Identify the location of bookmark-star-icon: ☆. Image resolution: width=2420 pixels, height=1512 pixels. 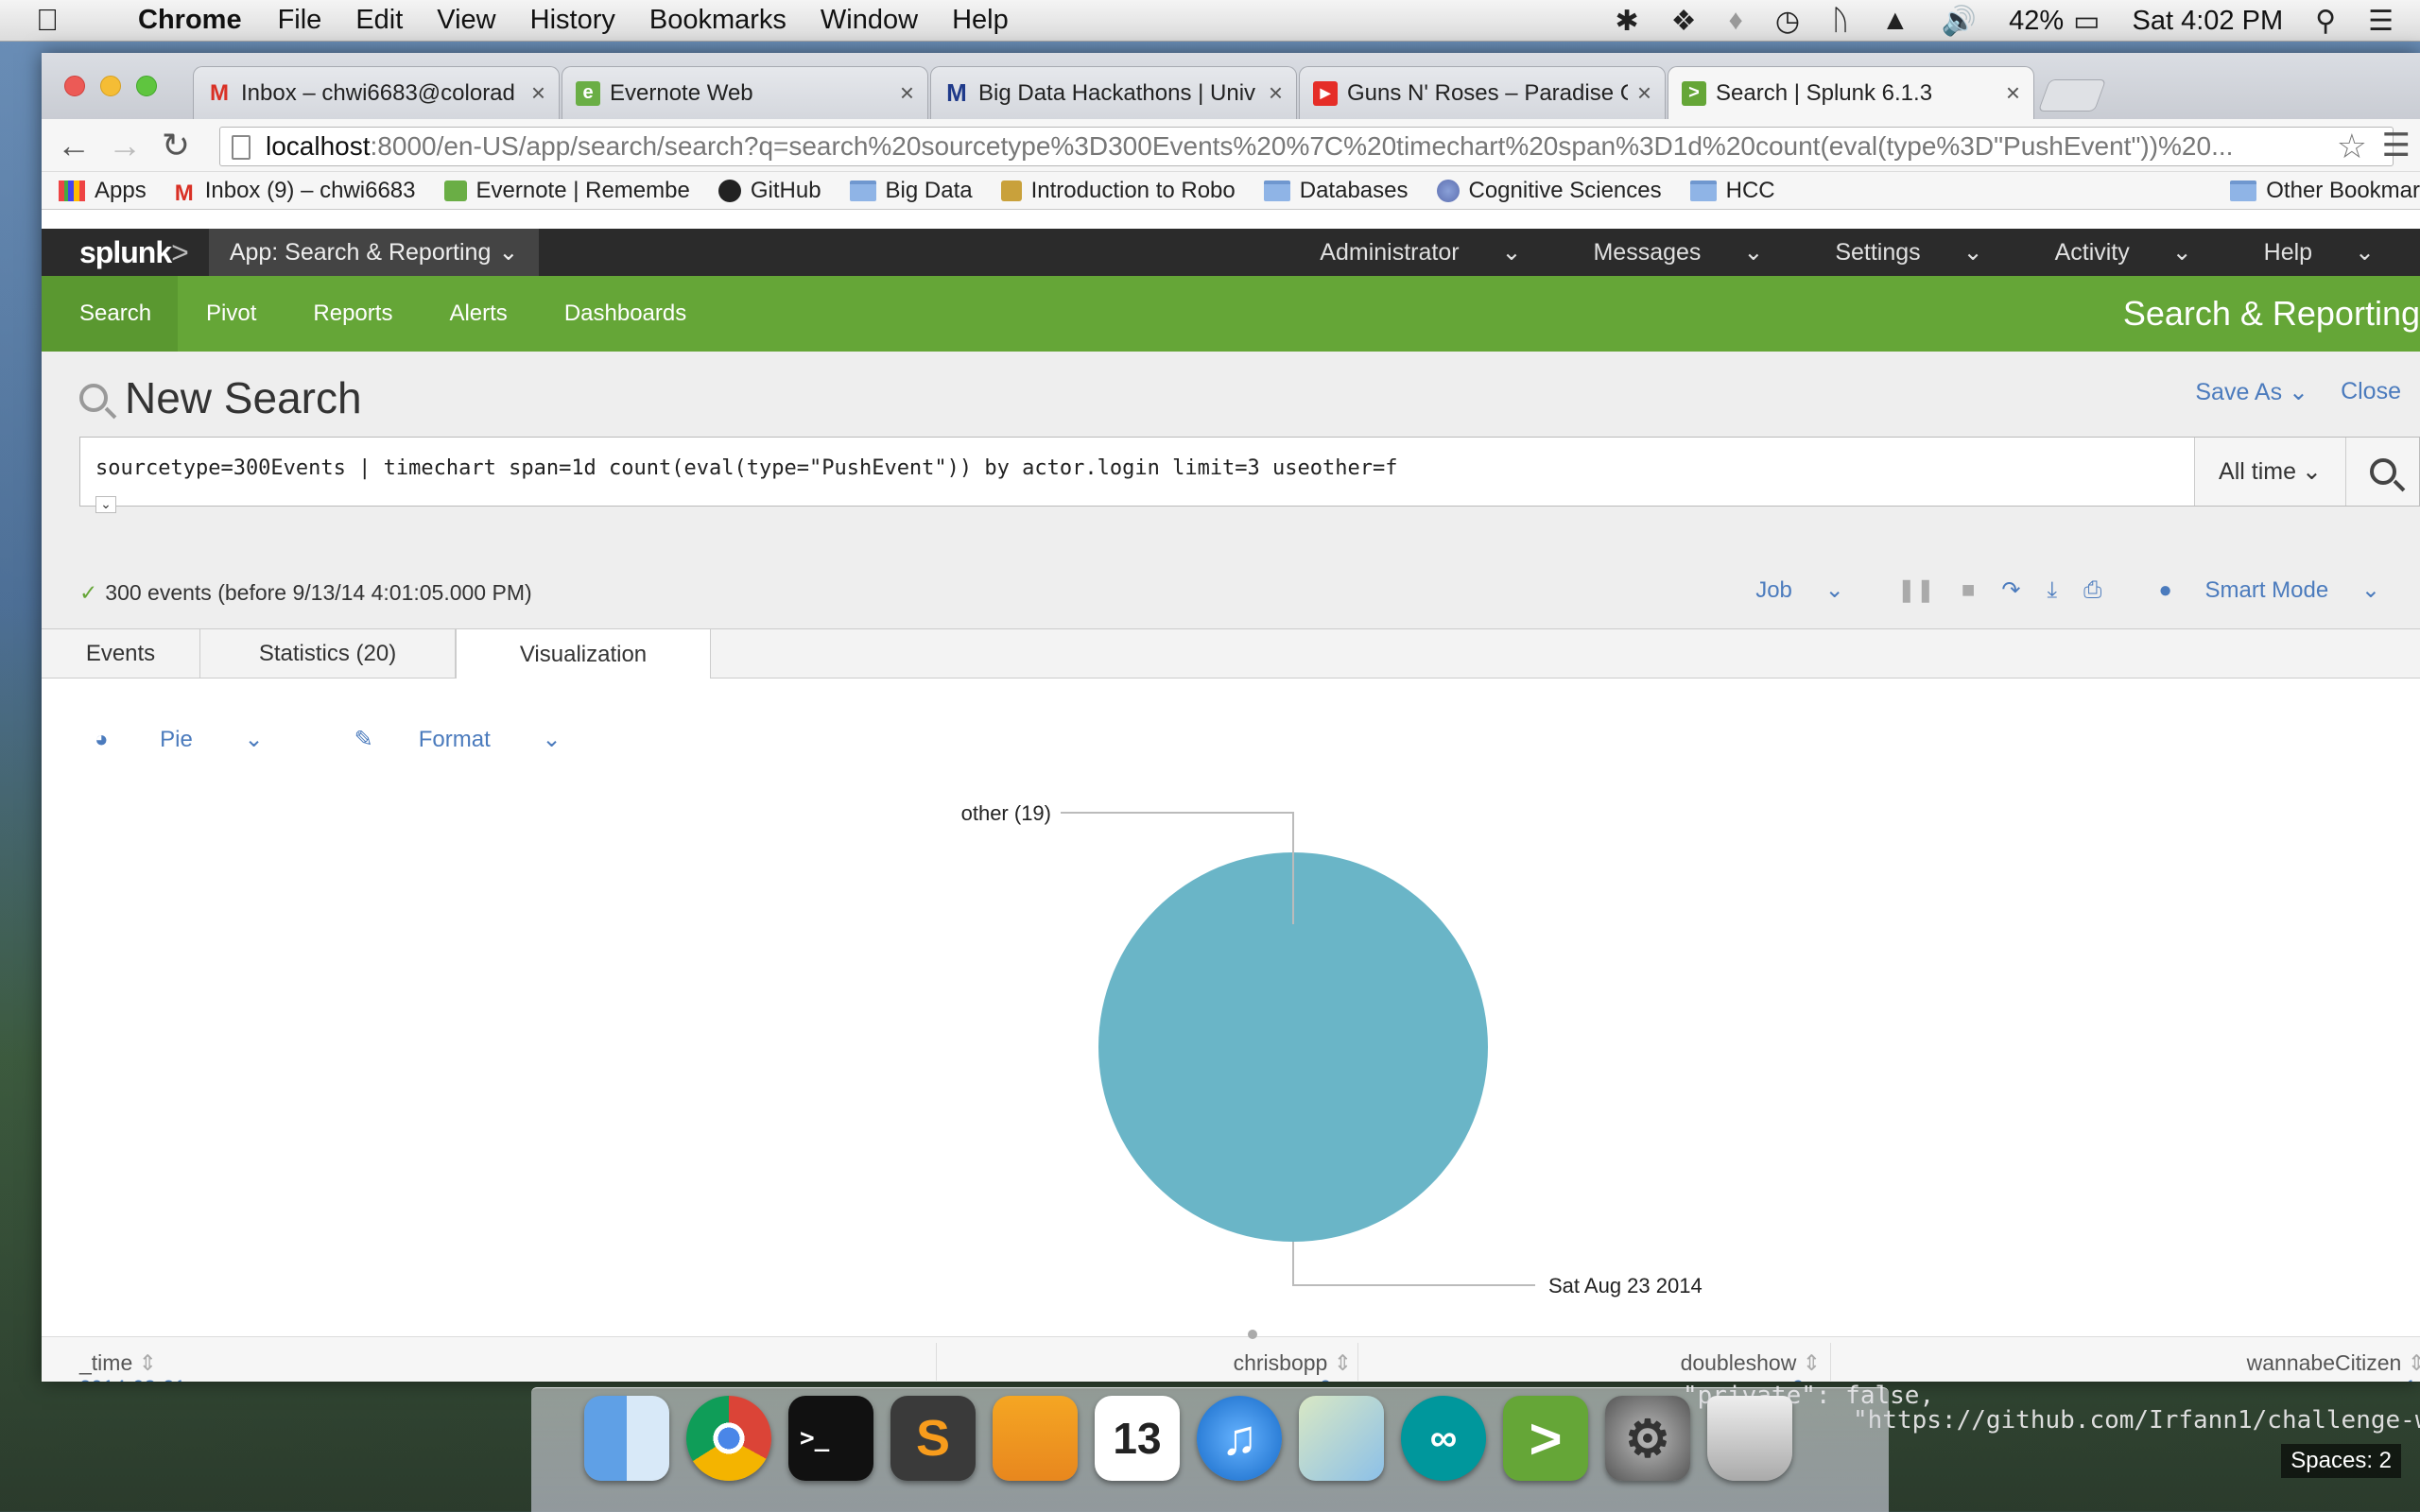
(2352, 146).